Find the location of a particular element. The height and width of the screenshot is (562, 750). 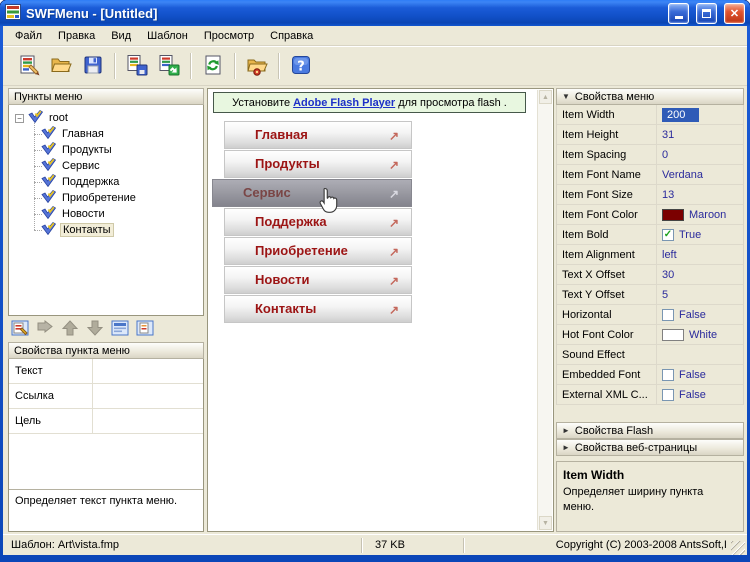

open-icon is located at coordinates (61, 66).